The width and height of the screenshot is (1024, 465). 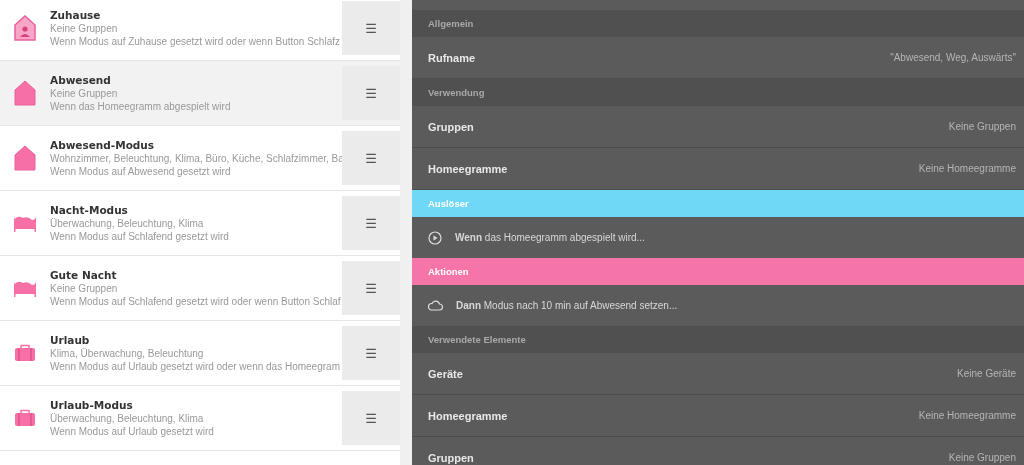 What do you see at coordinates (70, 340) in the screenshot?
I see `item-title: Urlaub` at bounding box center [70, 340].